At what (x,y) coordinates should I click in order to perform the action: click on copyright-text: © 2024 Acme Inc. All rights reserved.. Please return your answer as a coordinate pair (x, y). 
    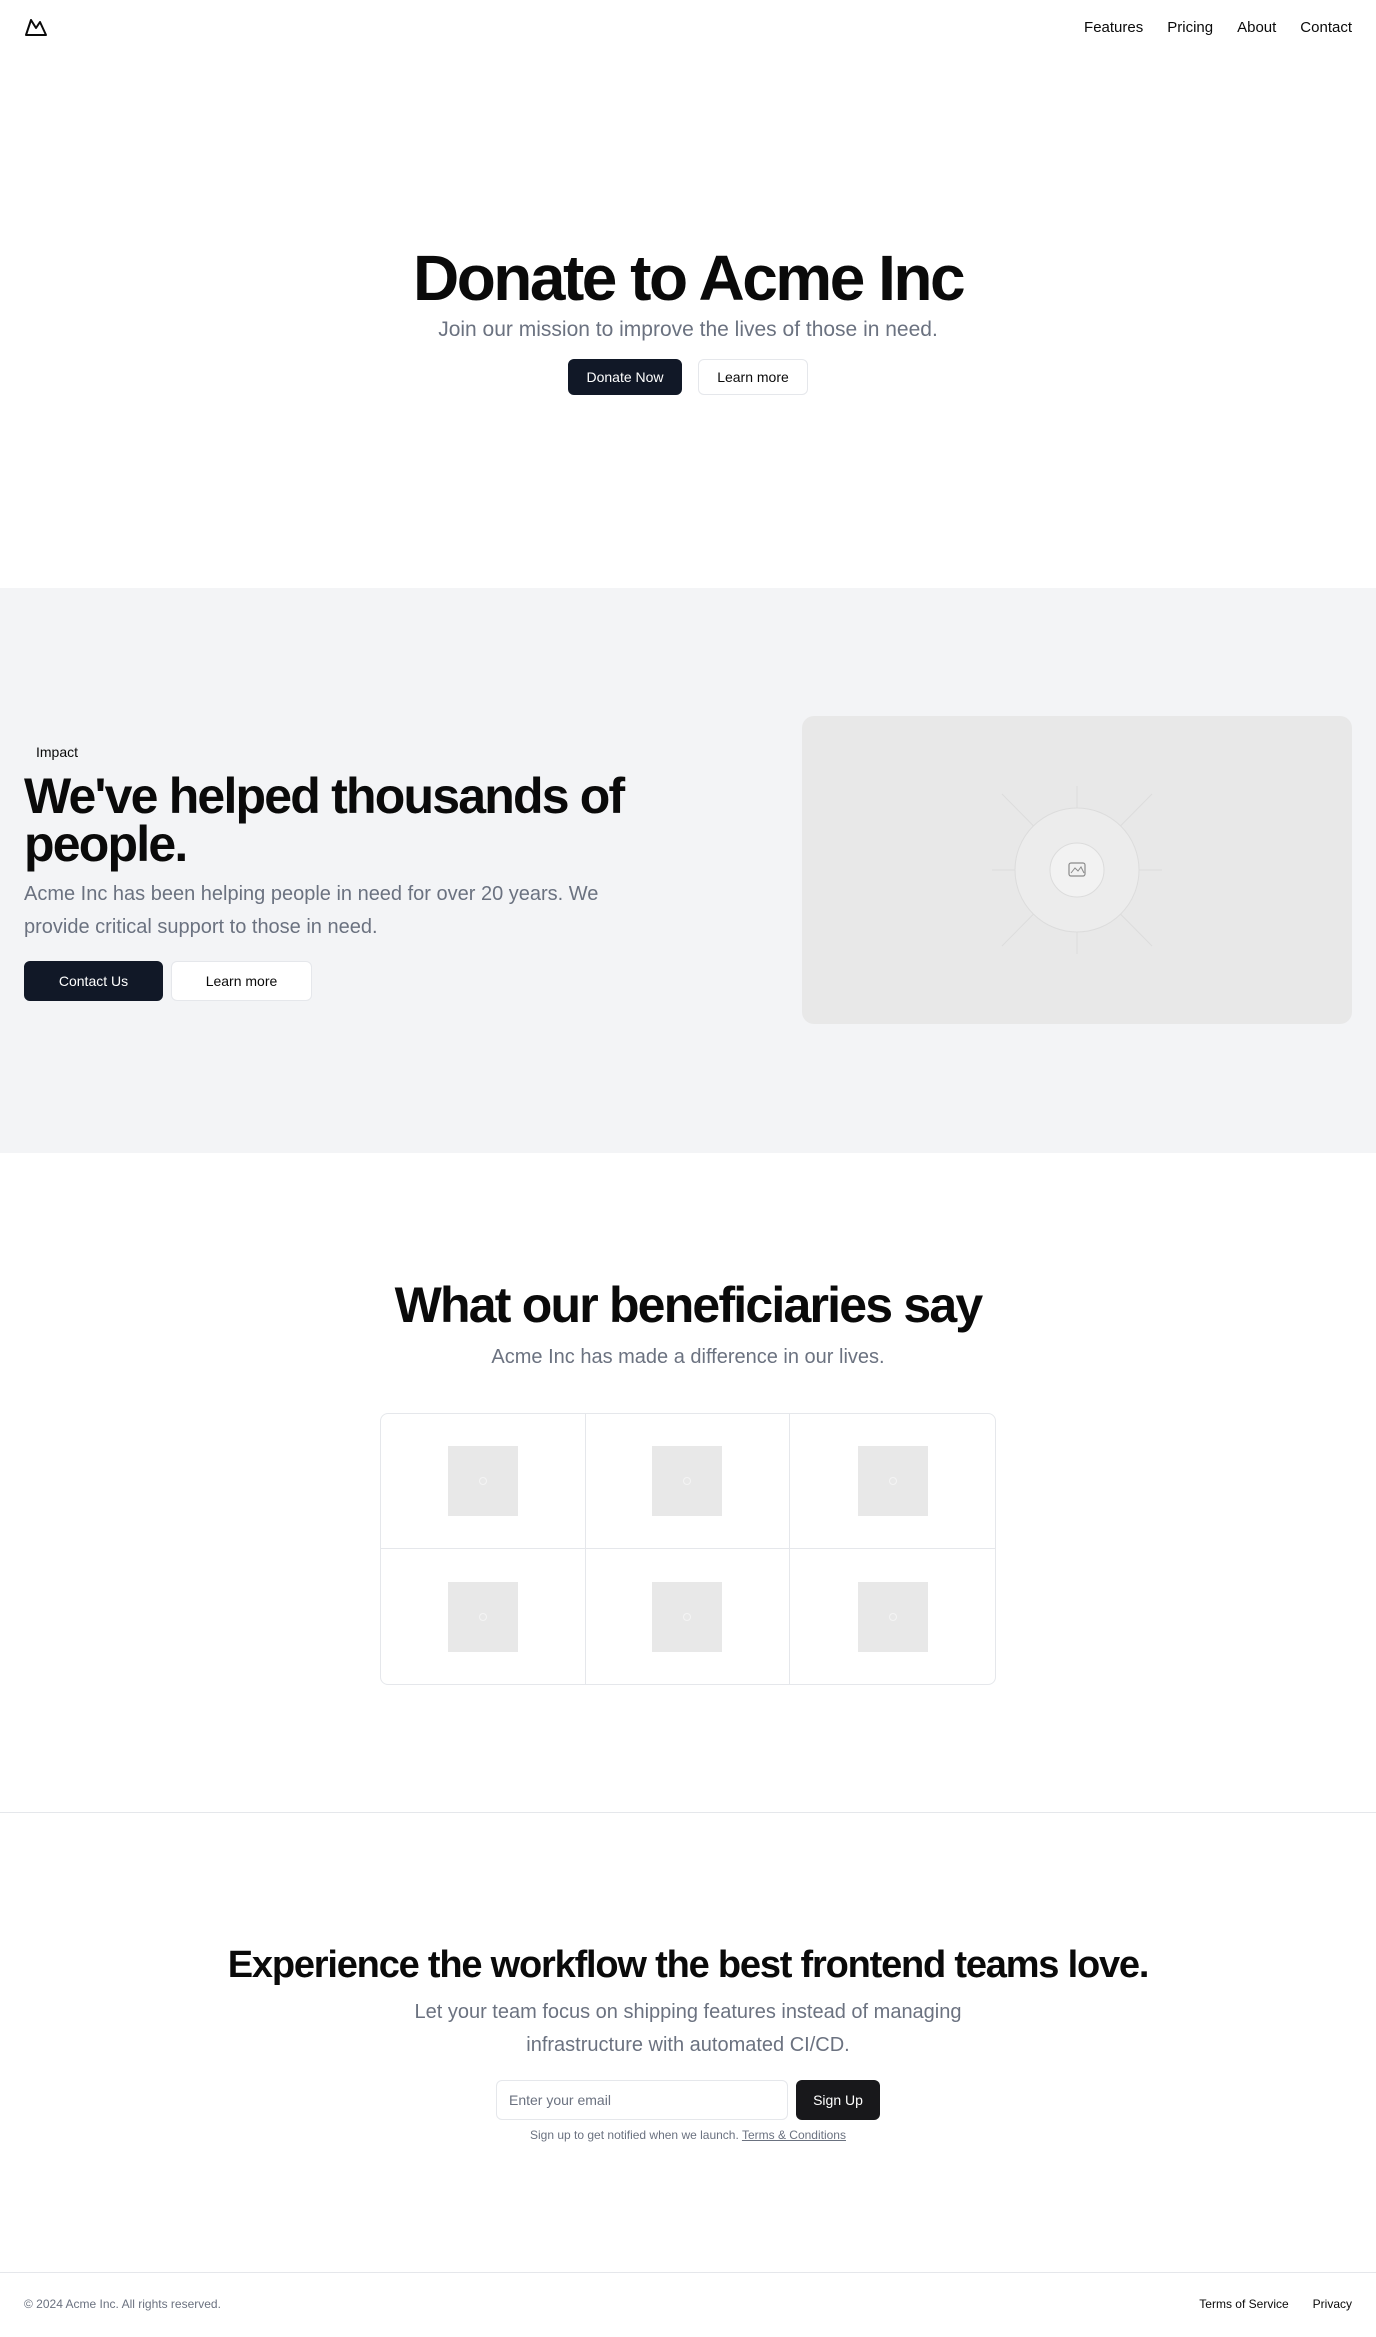
    Looking at the image, I should click on (122, 2304).